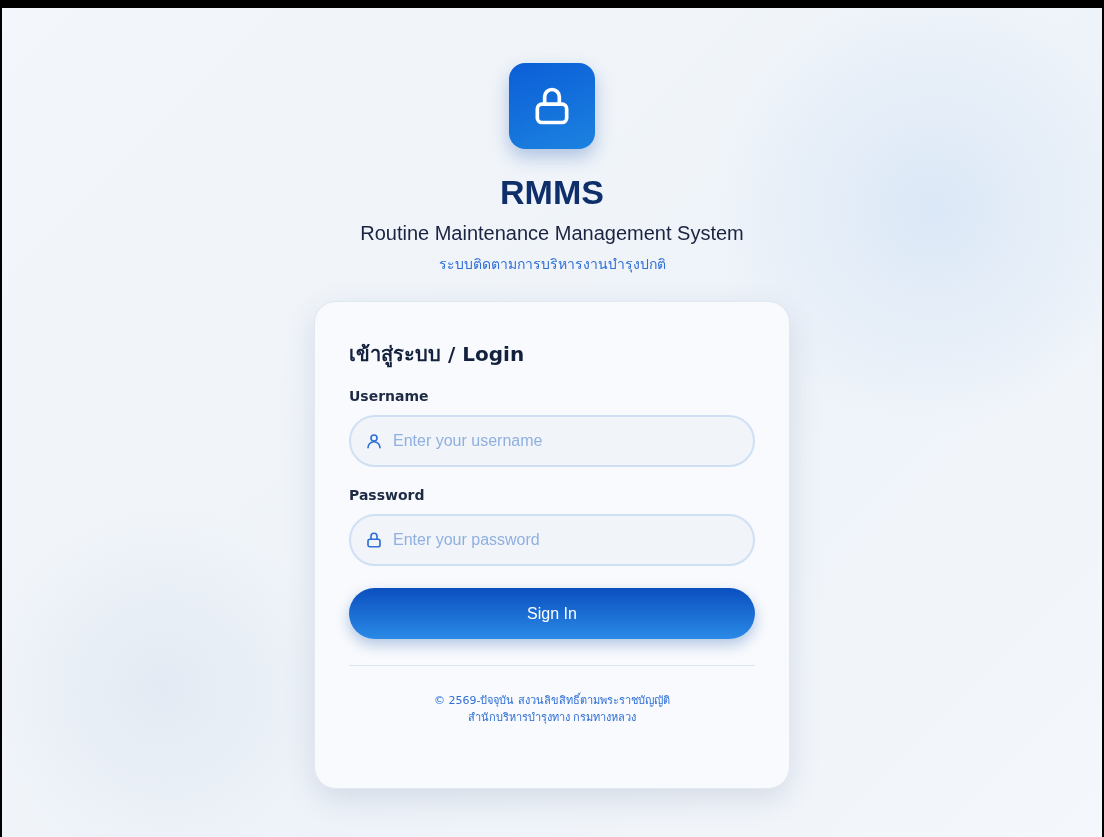 The image size is (1104, 837). What do you see at coordinates (437, 355) in the screenshot?
I see `login-title: เข้าสู่ระบบ / Login` at bounding box center [437, 355].